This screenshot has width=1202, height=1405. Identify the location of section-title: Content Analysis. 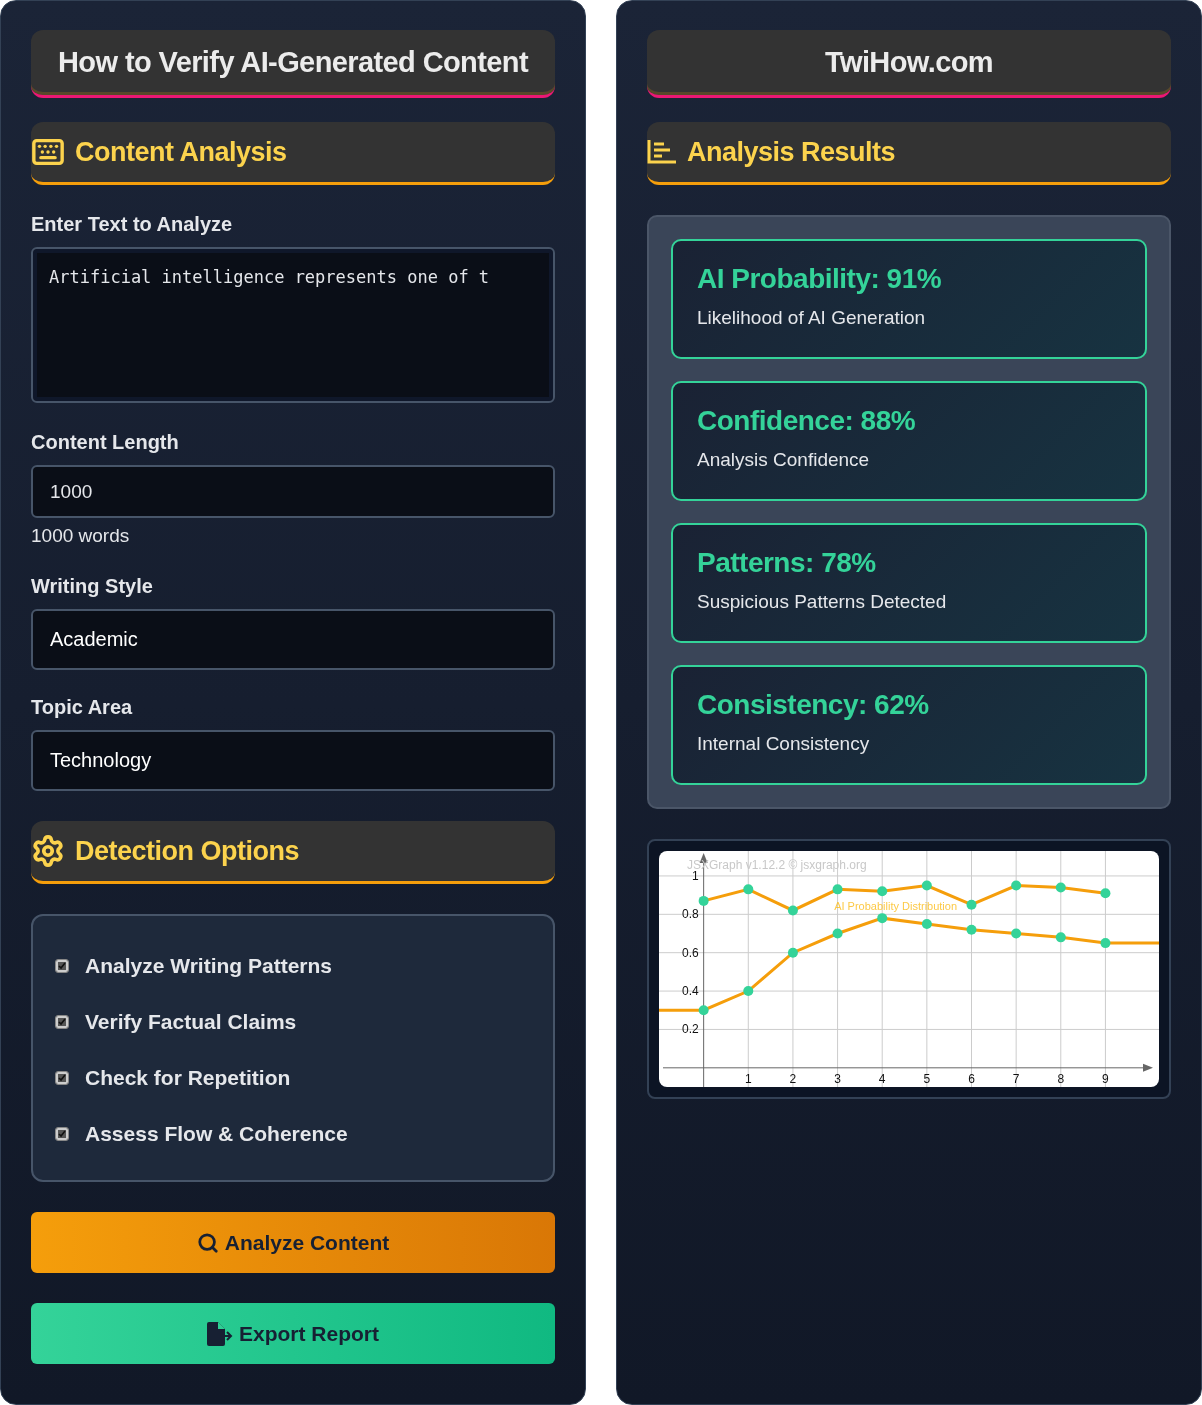
(181, 152).